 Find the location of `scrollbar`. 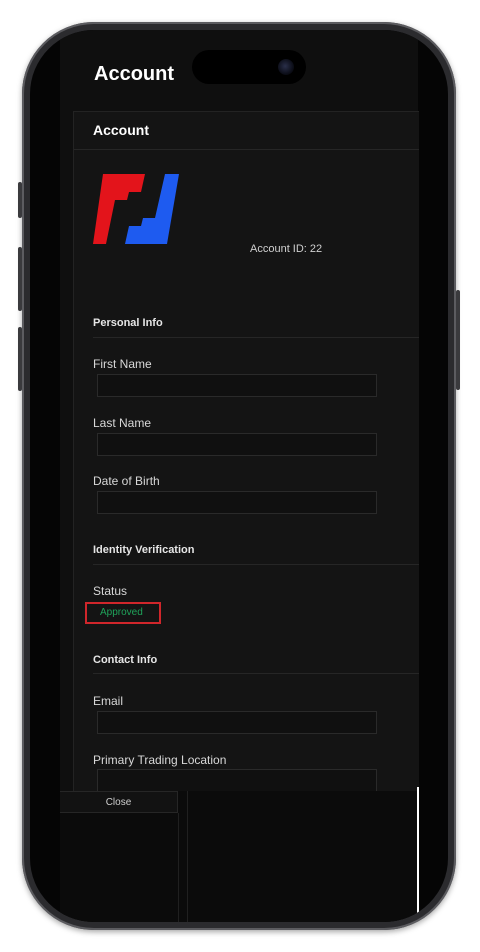

scrollbar is located at coordinates (418, 850).